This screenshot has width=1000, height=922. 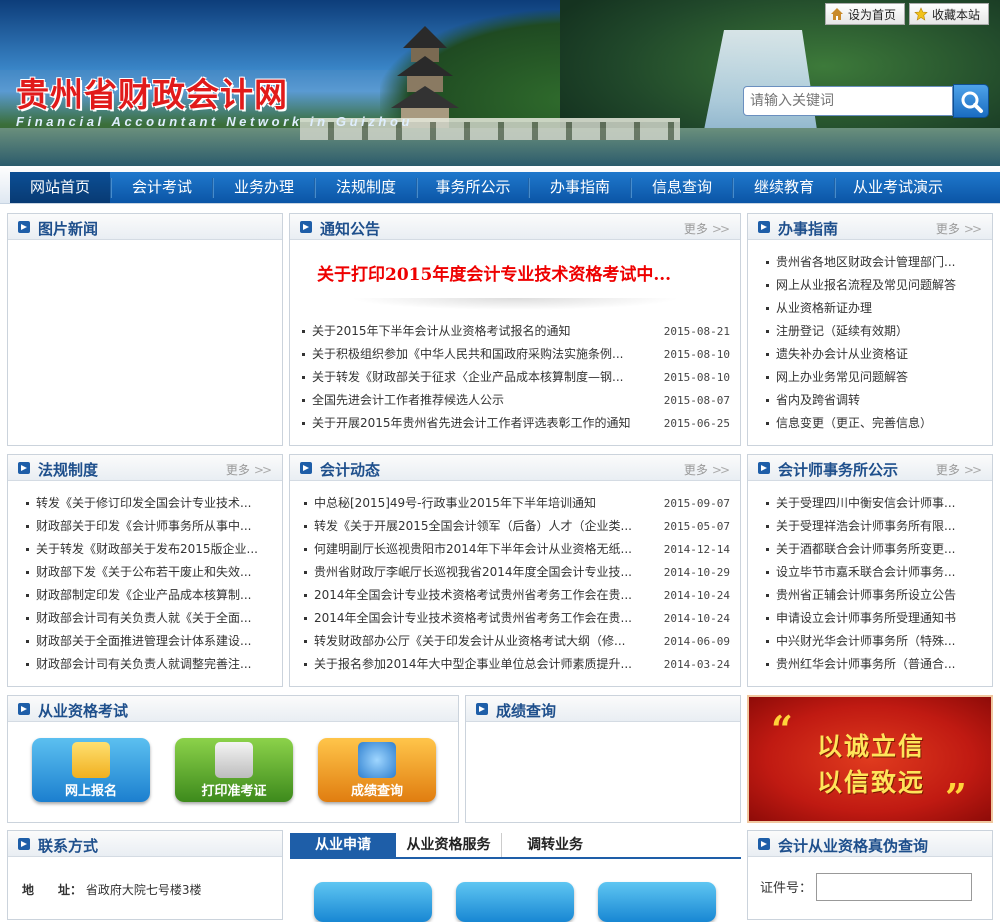 I want to click on set-home-button: 设为首页, so click(x=865, y=14).